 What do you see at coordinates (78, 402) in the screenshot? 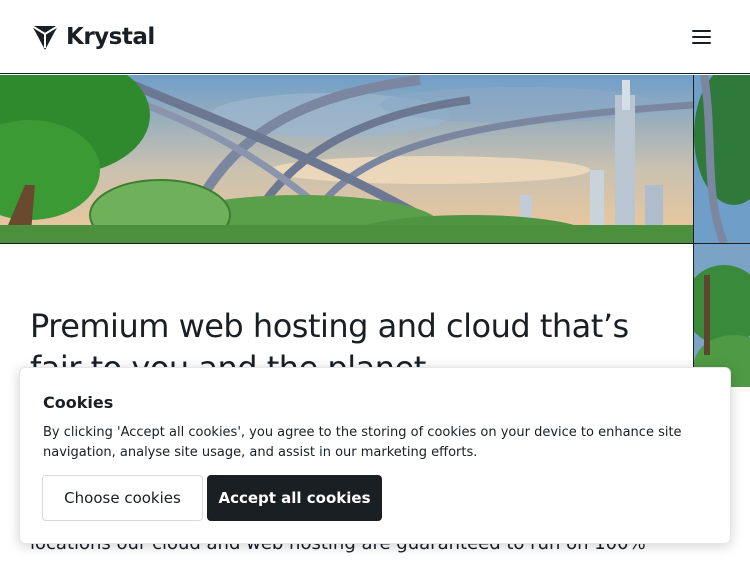
I see `cookie-banner-title: Cookies` at bounding box center [78, 402].